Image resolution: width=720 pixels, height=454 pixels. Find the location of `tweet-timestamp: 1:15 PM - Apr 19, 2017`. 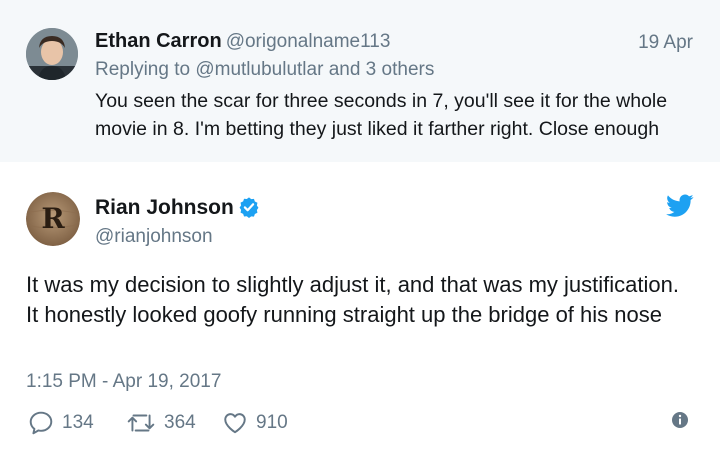

tweet-timestamp: 1:15 PM - Apr 19, 2017 is located at coordinates (123, 382).